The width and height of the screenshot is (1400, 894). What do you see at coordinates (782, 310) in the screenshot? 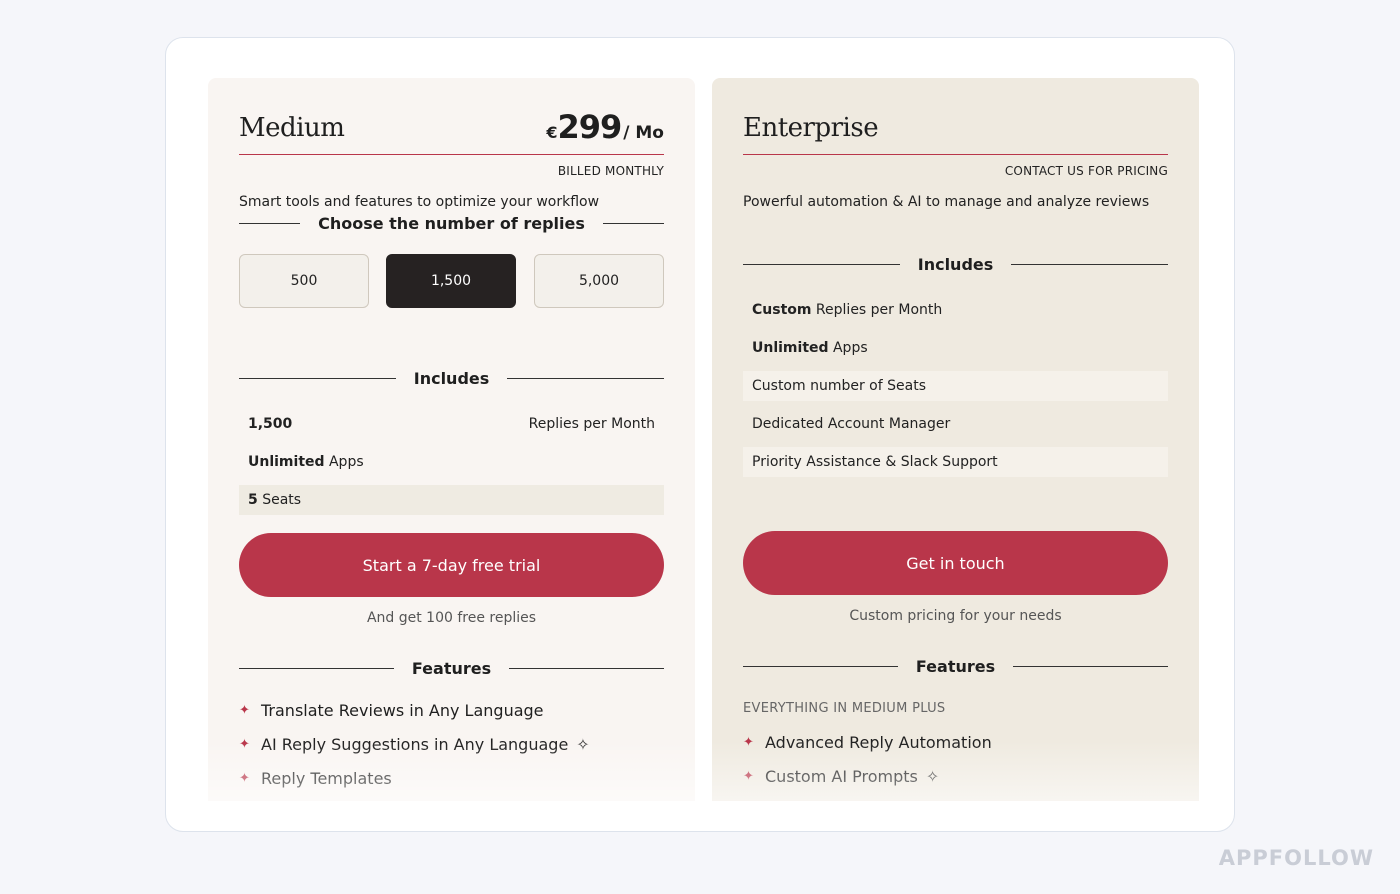
I see `replies-bold: Custom` at bounding box center [782, 310].